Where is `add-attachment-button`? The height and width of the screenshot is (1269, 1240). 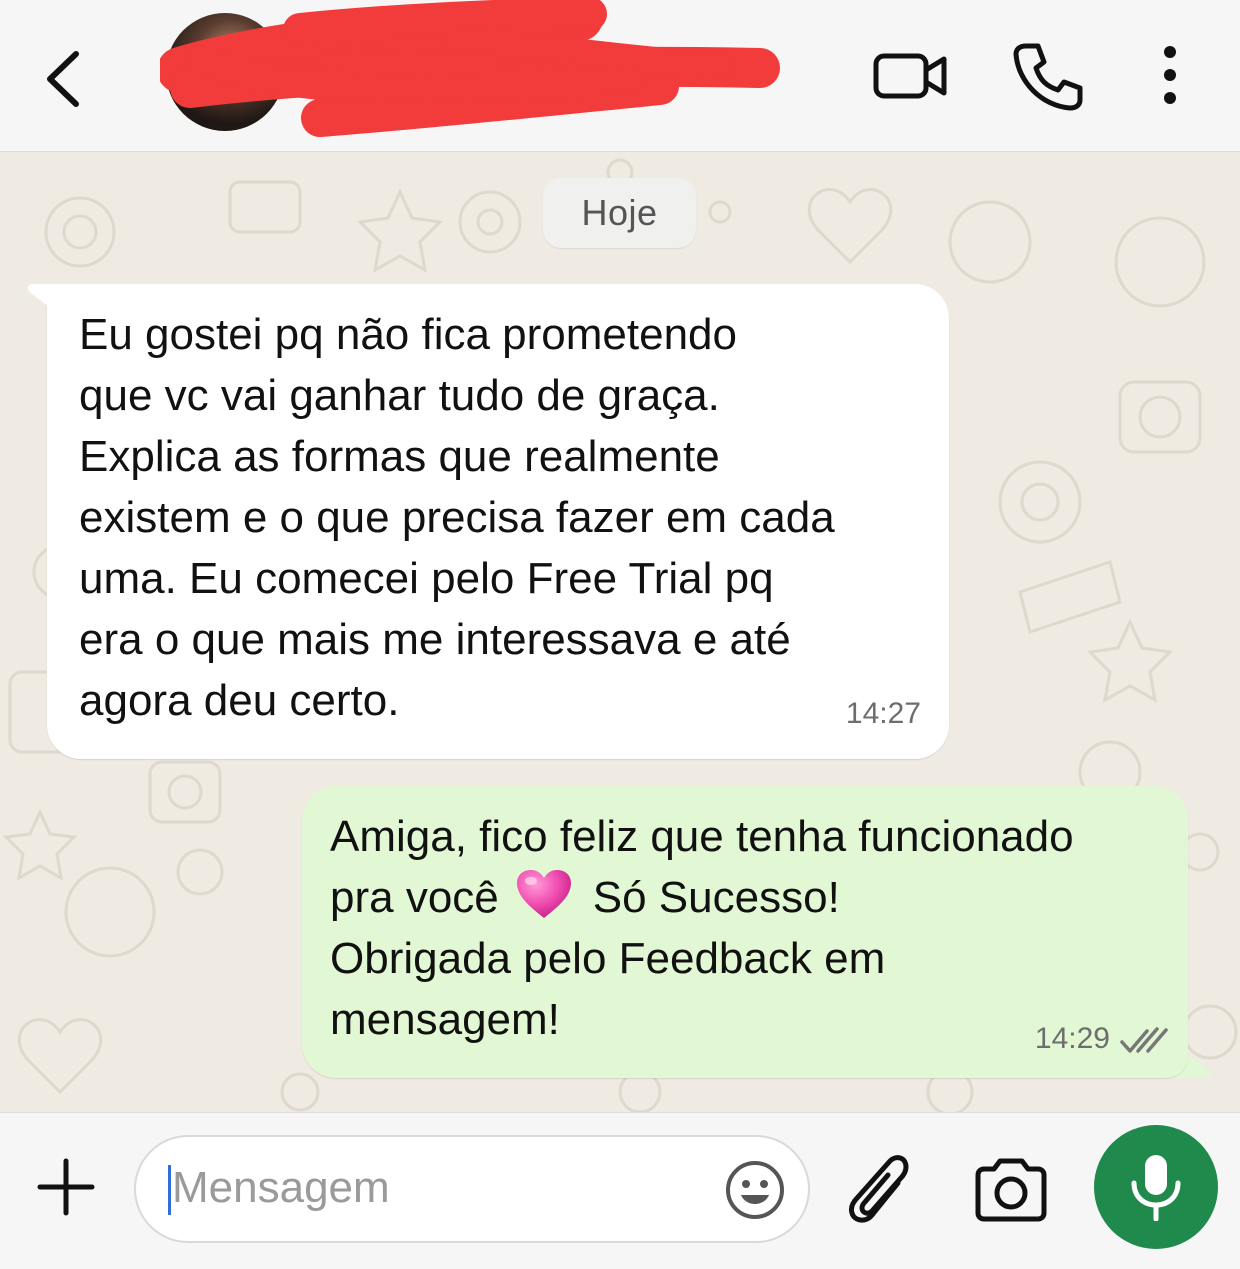
add-attachment-button is located at coordinates (66, 1187).